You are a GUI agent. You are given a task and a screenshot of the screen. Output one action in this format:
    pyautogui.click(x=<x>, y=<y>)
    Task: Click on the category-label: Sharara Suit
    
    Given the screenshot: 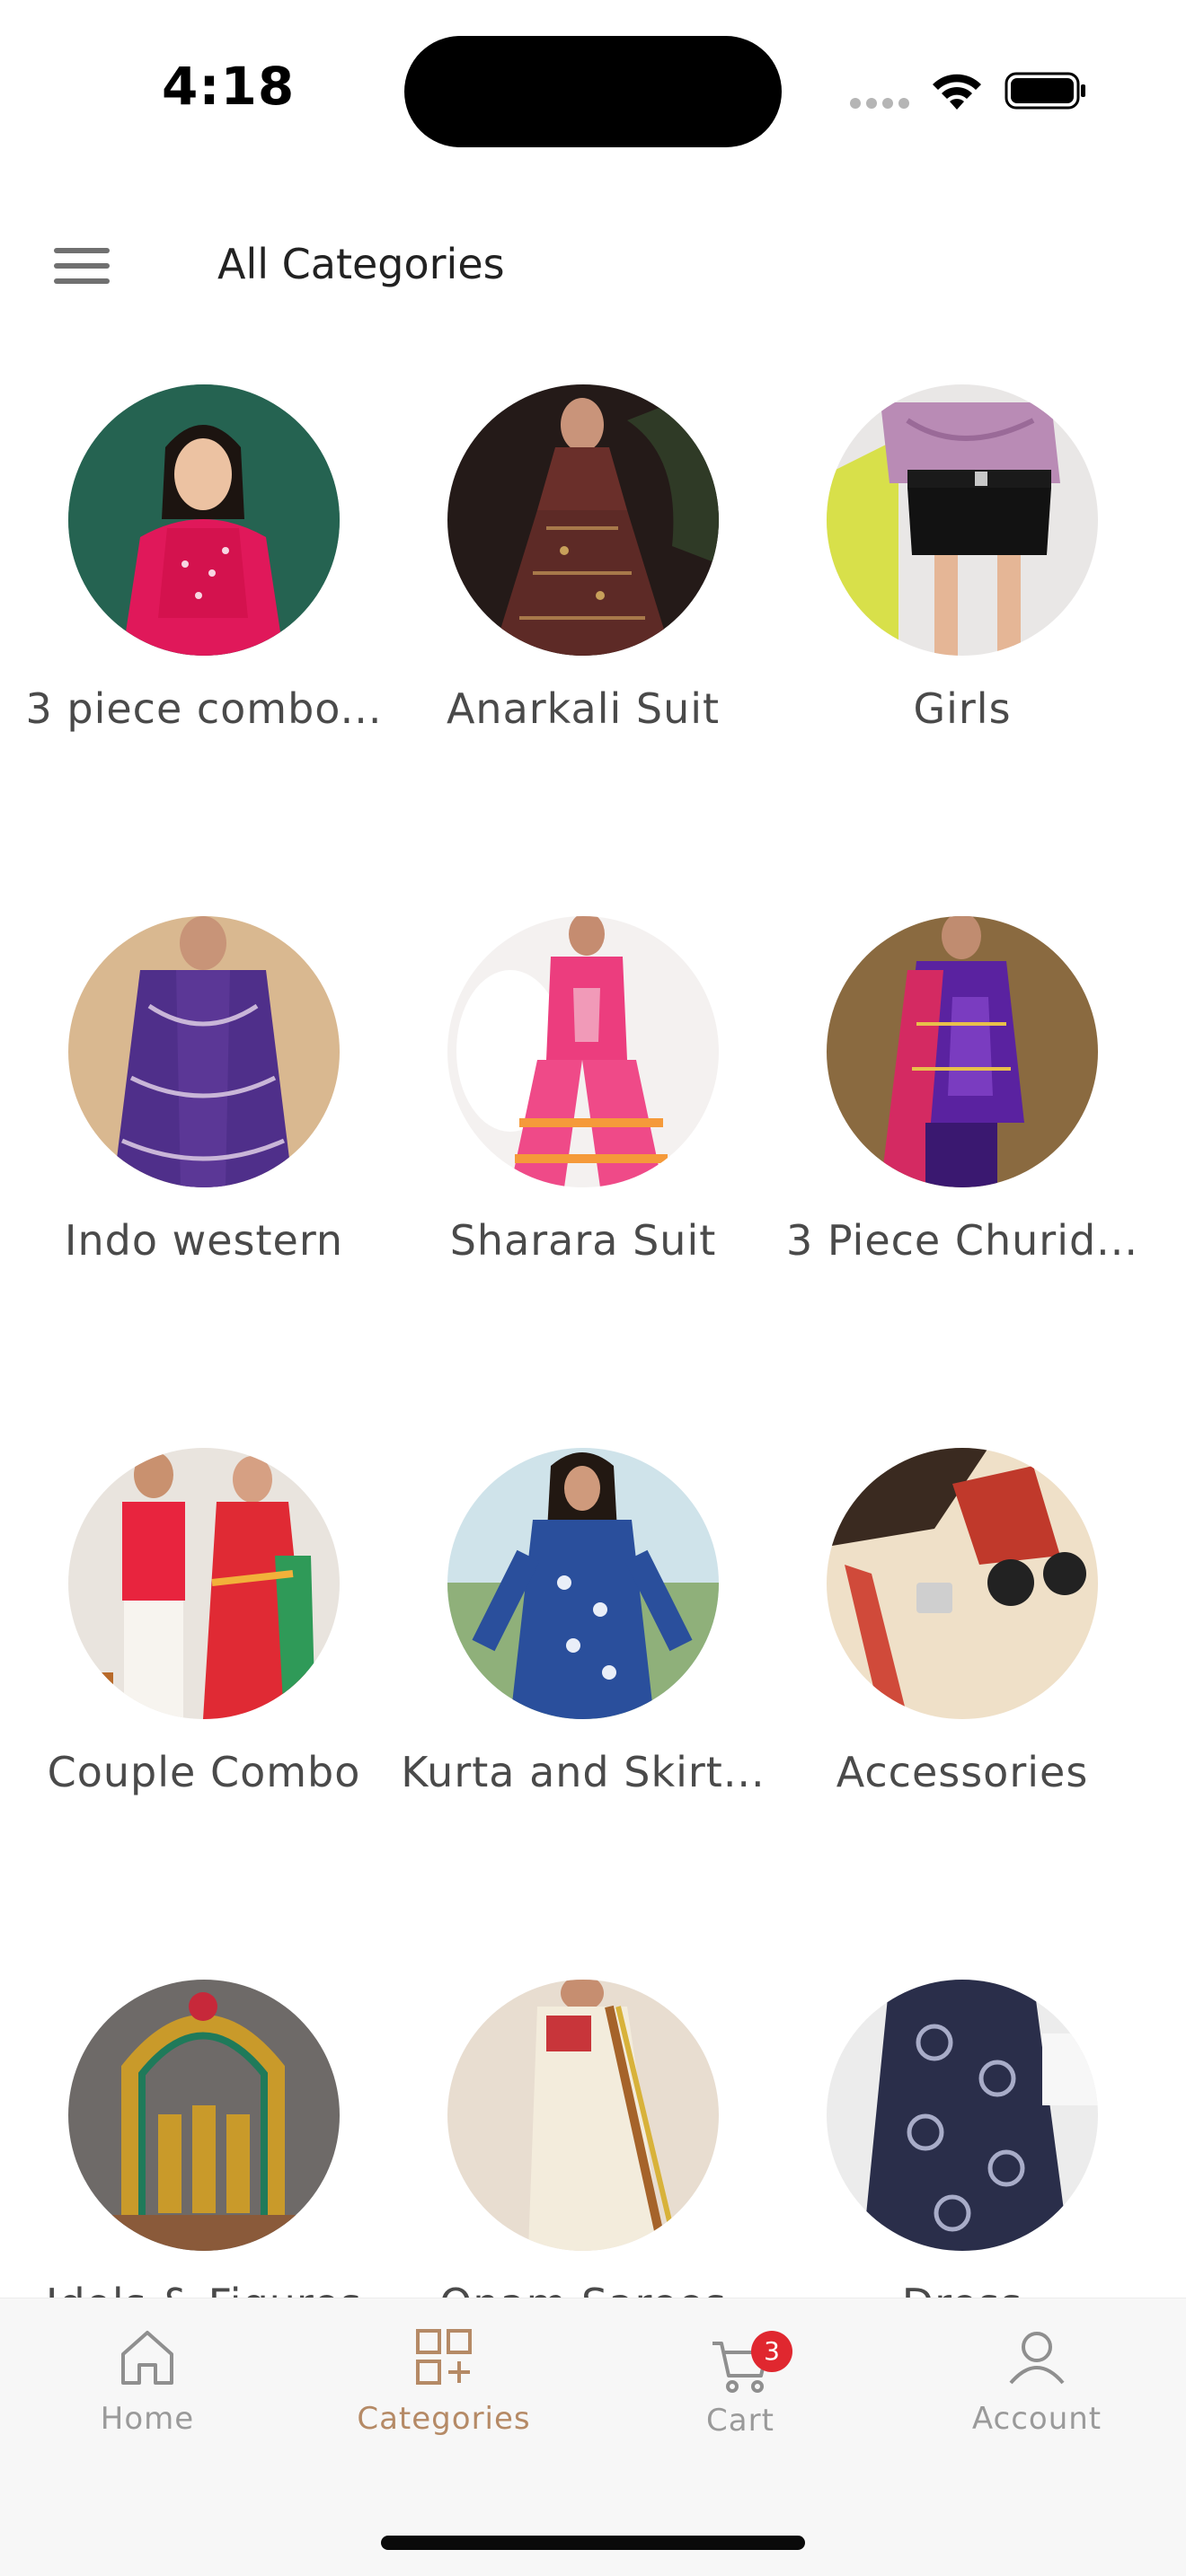 What is the action you would take?
    pyautogui.click(x=583, y=1240)
    